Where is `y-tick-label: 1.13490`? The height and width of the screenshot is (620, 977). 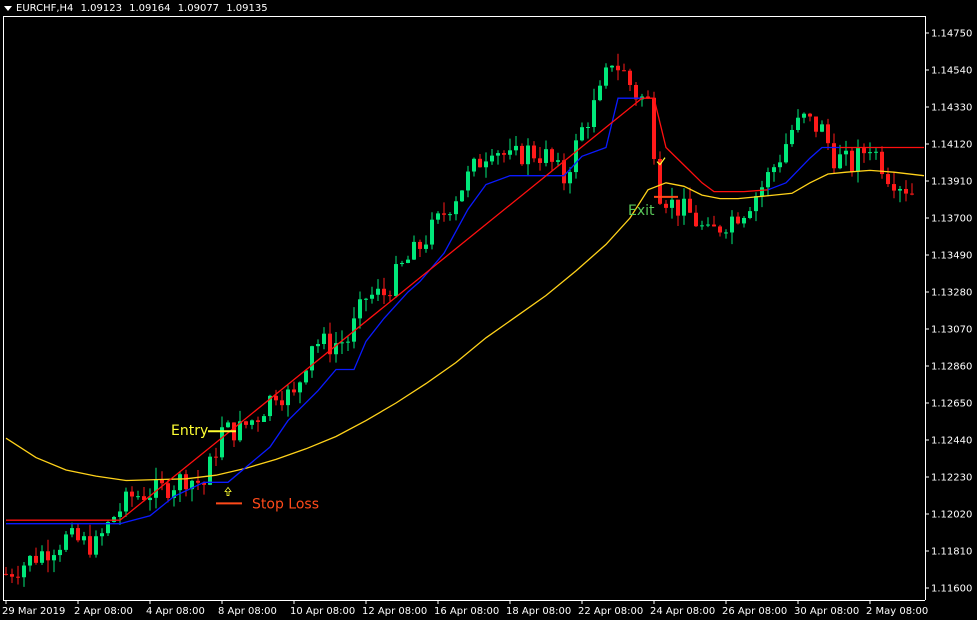 y-tick-label: 1.13490 is located at coordinates (951, 256).